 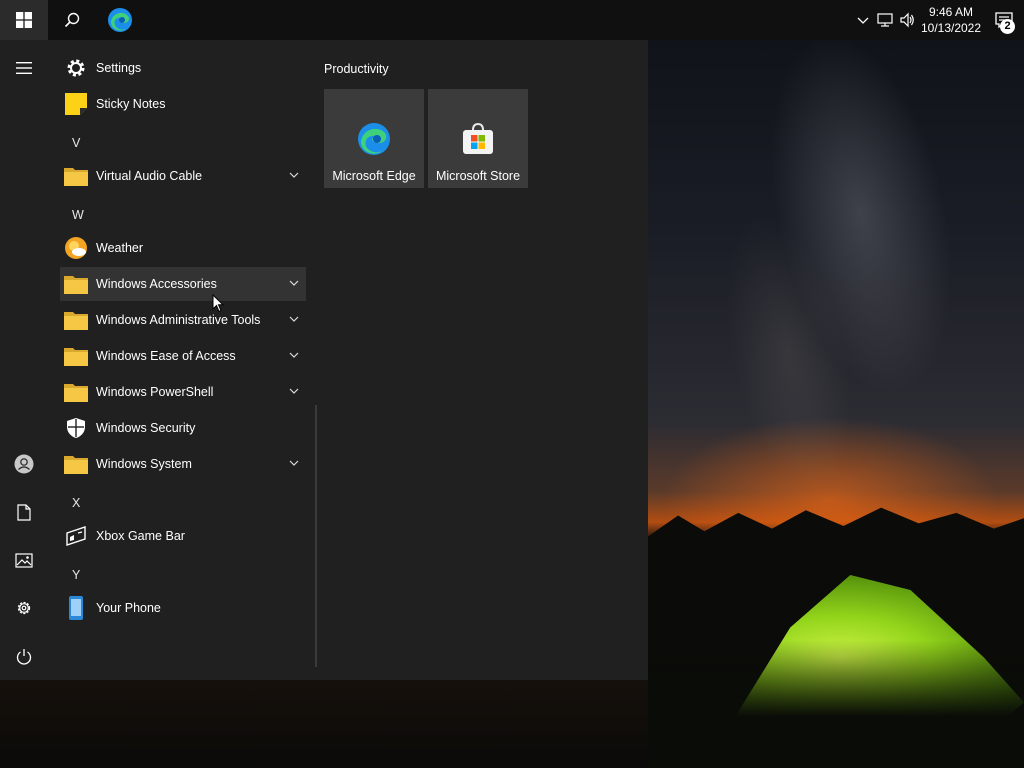 I want to click on search-button, so click(x=72, y=20).